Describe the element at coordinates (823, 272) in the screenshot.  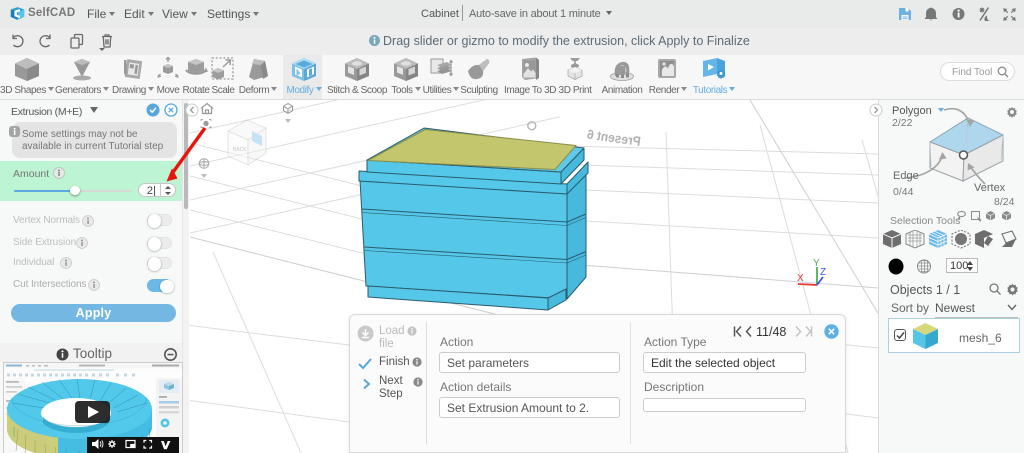
I see `svg-text: Z` at that location.